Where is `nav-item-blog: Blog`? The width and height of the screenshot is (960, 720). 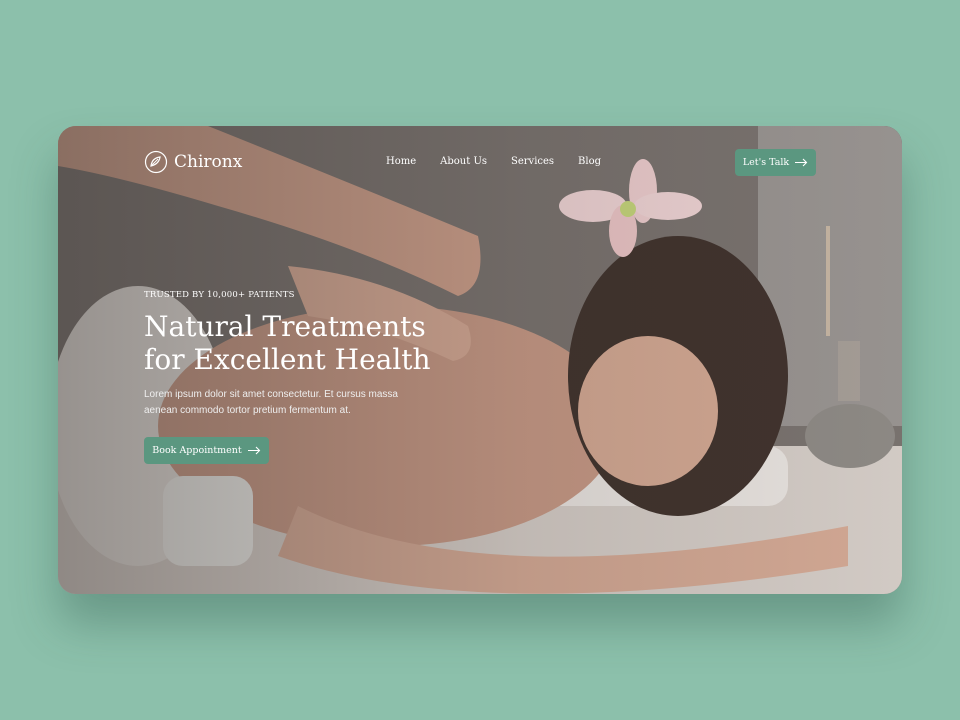
nav-item-blog: Blog is located at coordinates (589, 161).